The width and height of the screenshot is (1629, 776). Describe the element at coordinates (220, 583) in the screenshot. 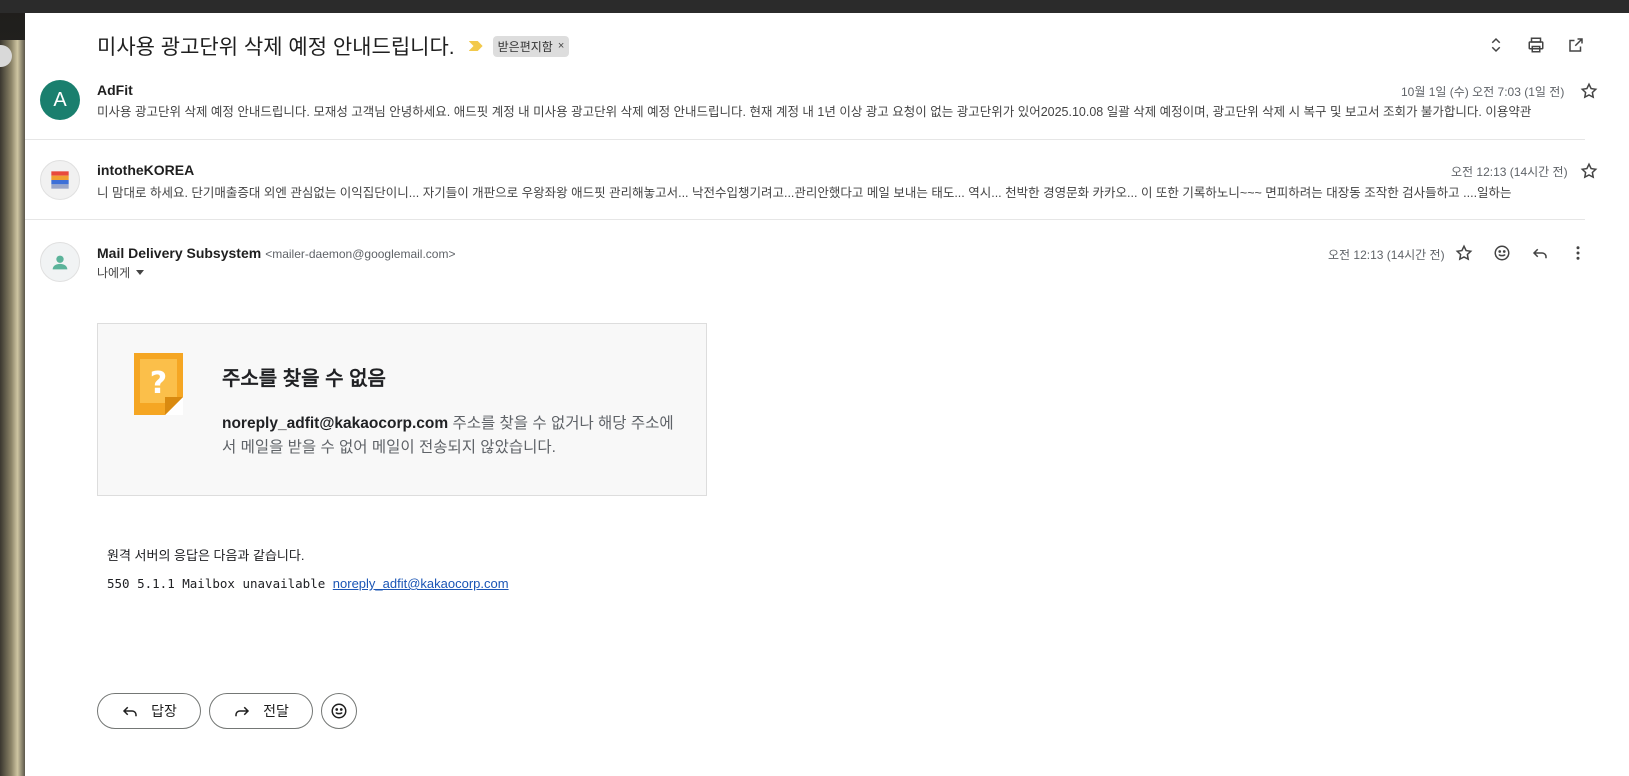

I see `smtp-code: 550 5.1.1 Mailbox unavailable` at that location.